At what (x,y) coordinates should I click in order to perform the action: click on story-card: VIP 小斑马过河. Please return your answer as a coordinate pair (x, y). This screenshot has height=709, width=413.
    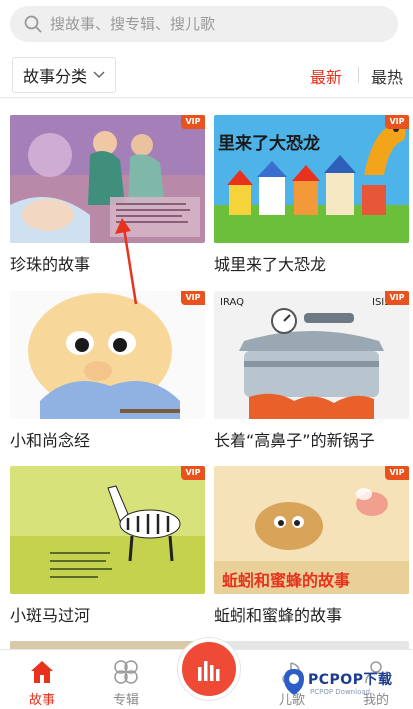
    Looking at the image, I should click on (107, 545).